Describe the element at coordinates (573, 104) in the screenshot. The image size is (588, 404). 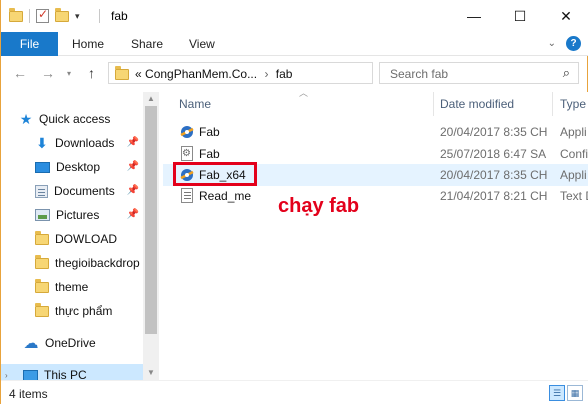
I see `column-header-type: Type` at that location.